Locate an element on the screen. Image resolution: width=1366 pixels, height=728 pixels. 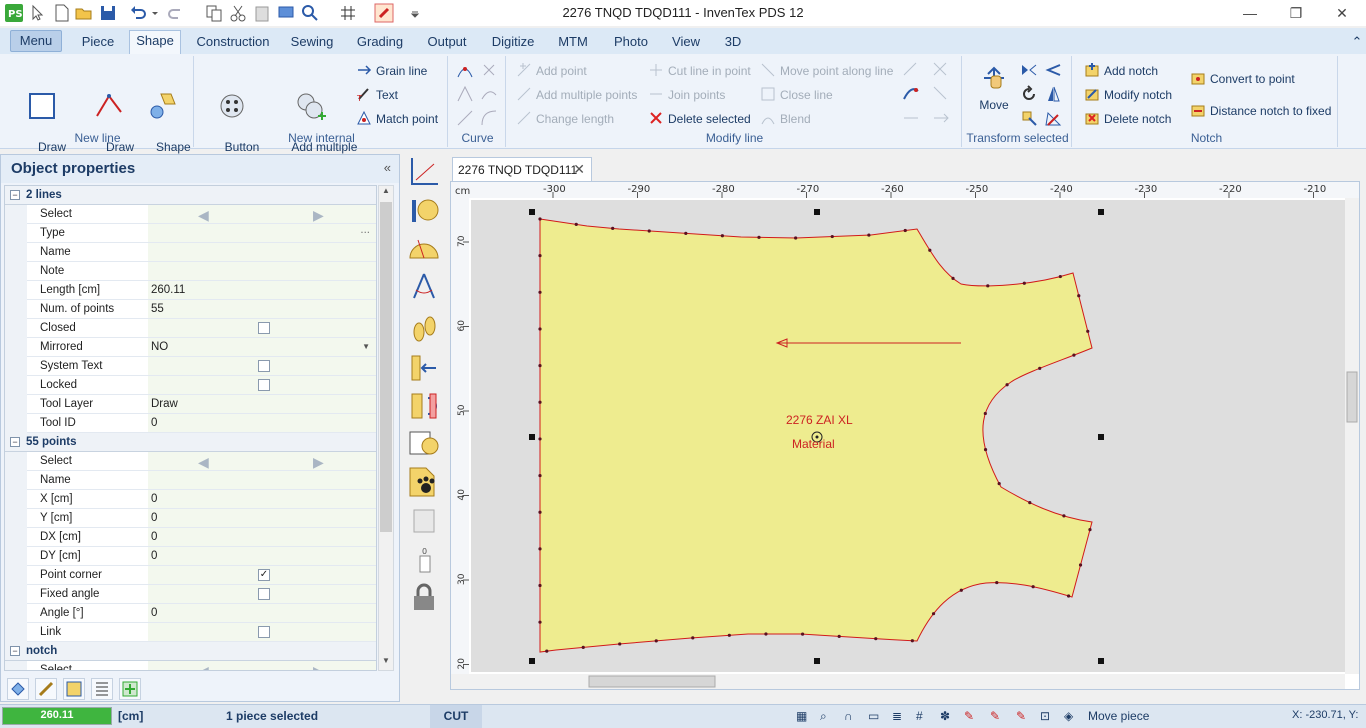
status-icon-paw: ✽ is located at coordinates (945, 716).